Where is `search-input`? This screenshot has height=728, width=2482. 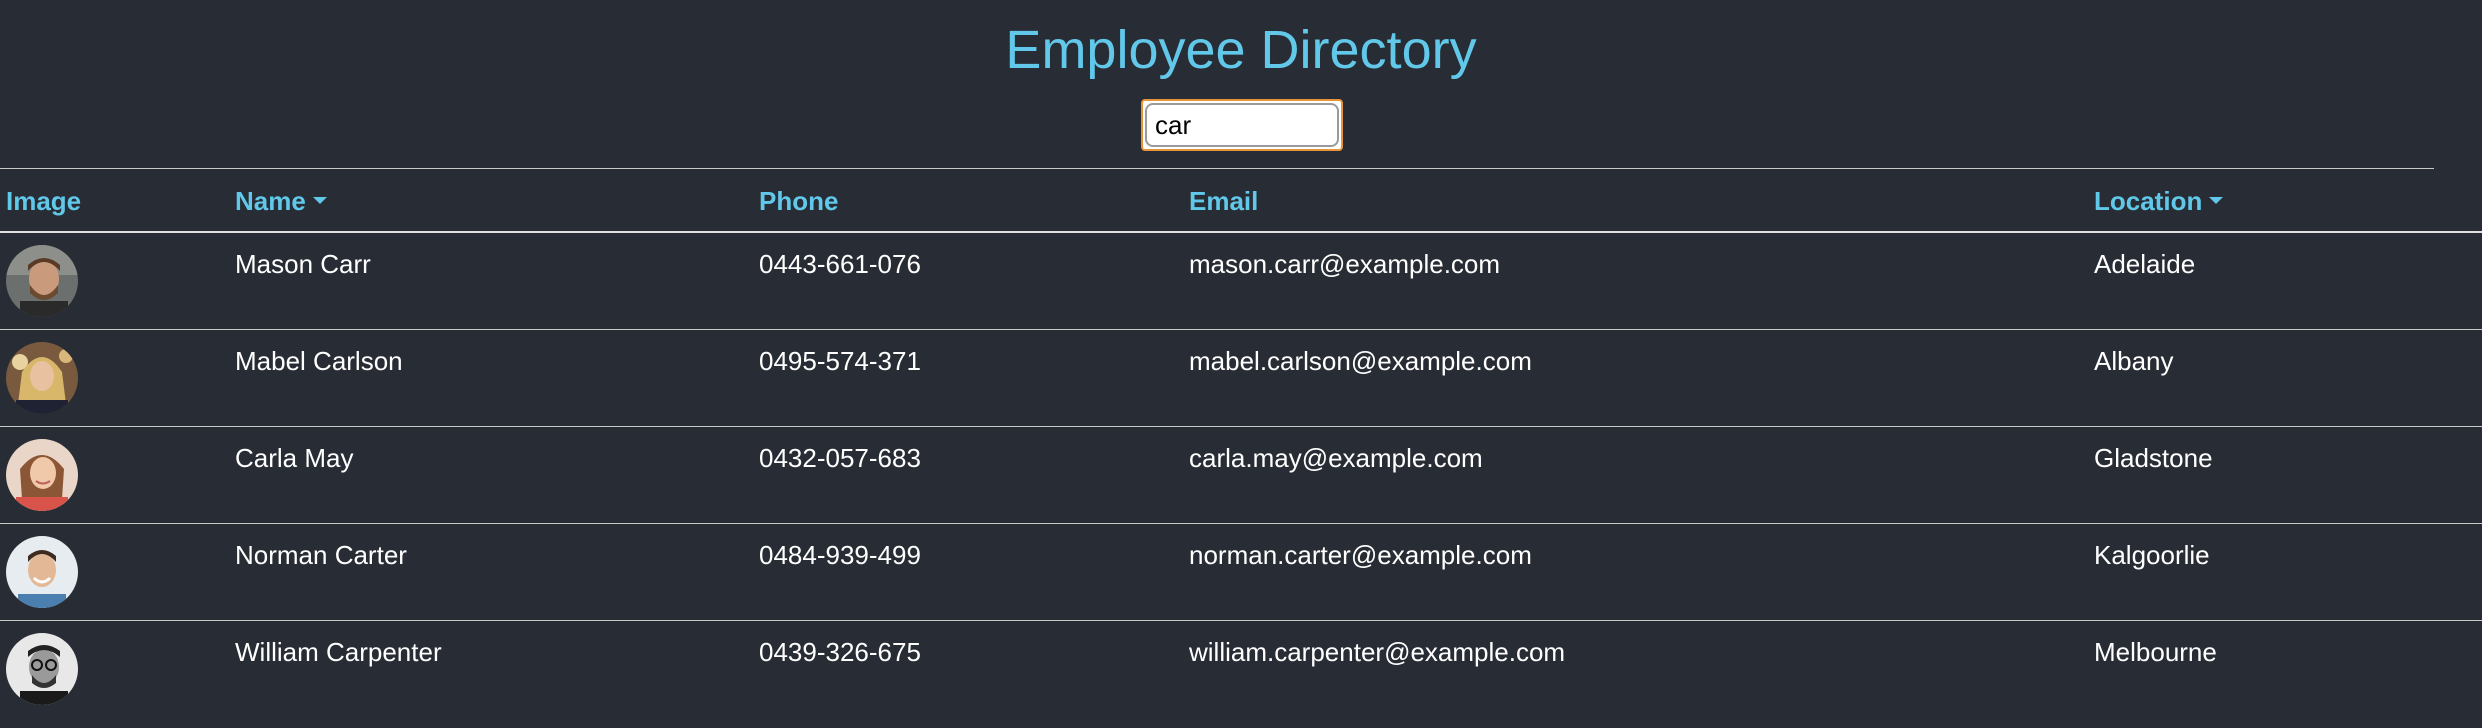 search-input is located at coordinates (1242, 125).